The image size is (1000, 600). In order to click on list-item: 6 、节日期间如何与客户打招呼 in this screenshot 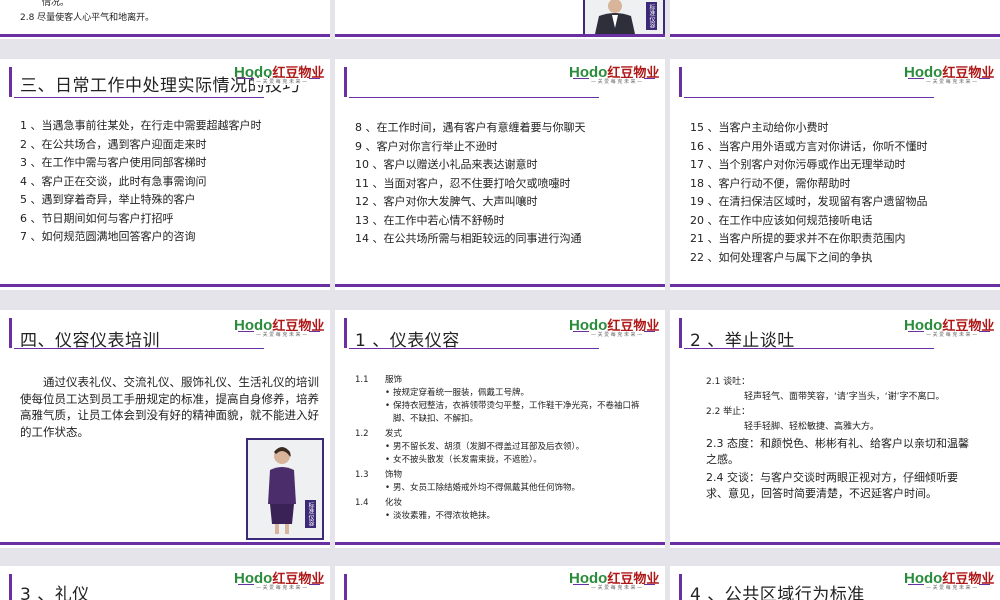, I will do `click(97, 218)`.